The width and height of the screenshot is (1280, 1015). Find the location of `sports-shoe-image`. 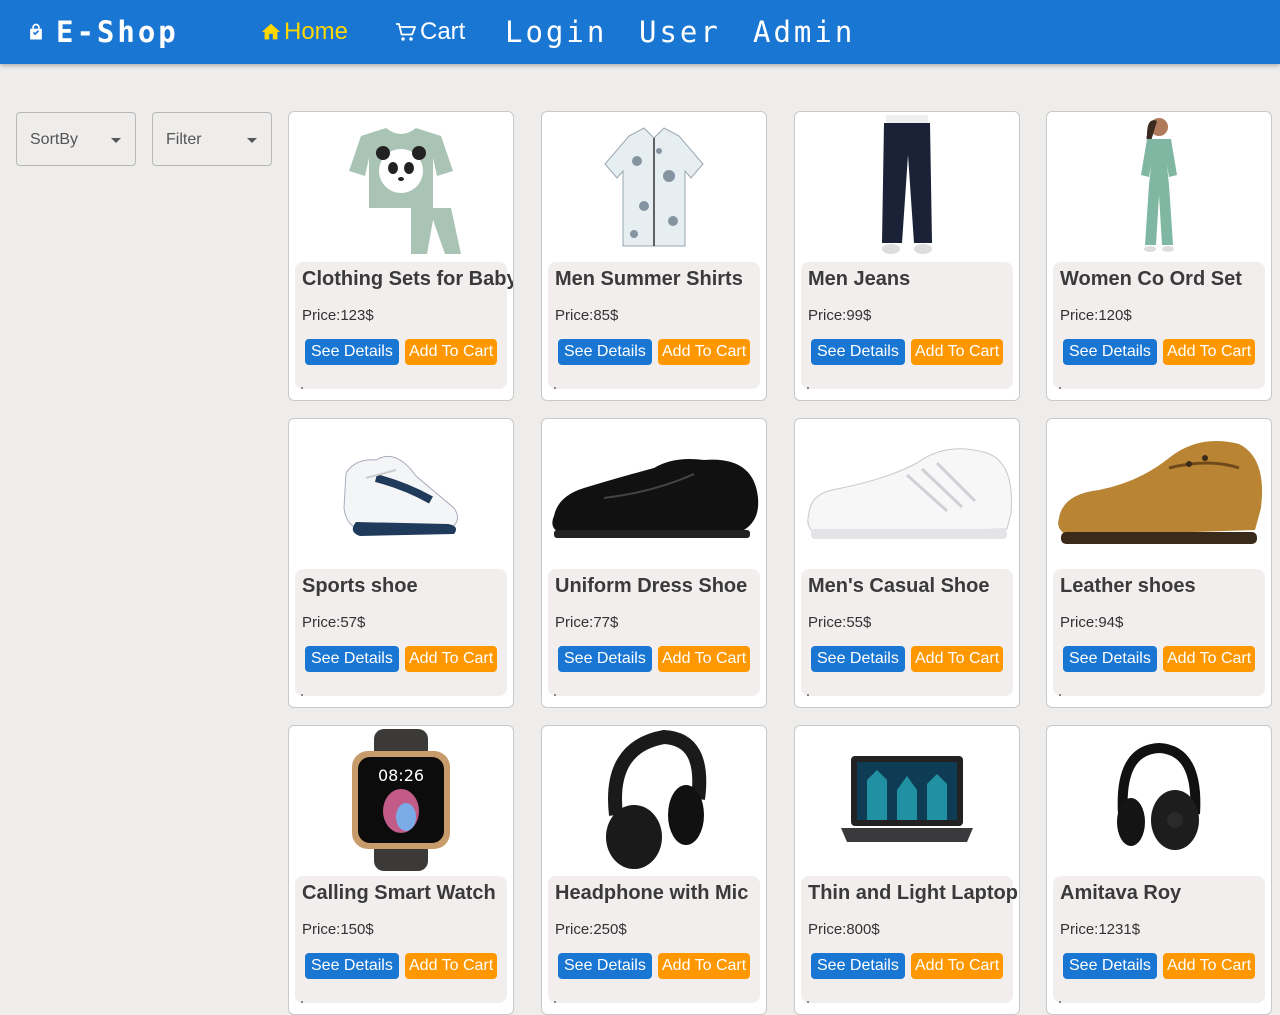

sports-shoe-image is located at coordinates (401, 496).